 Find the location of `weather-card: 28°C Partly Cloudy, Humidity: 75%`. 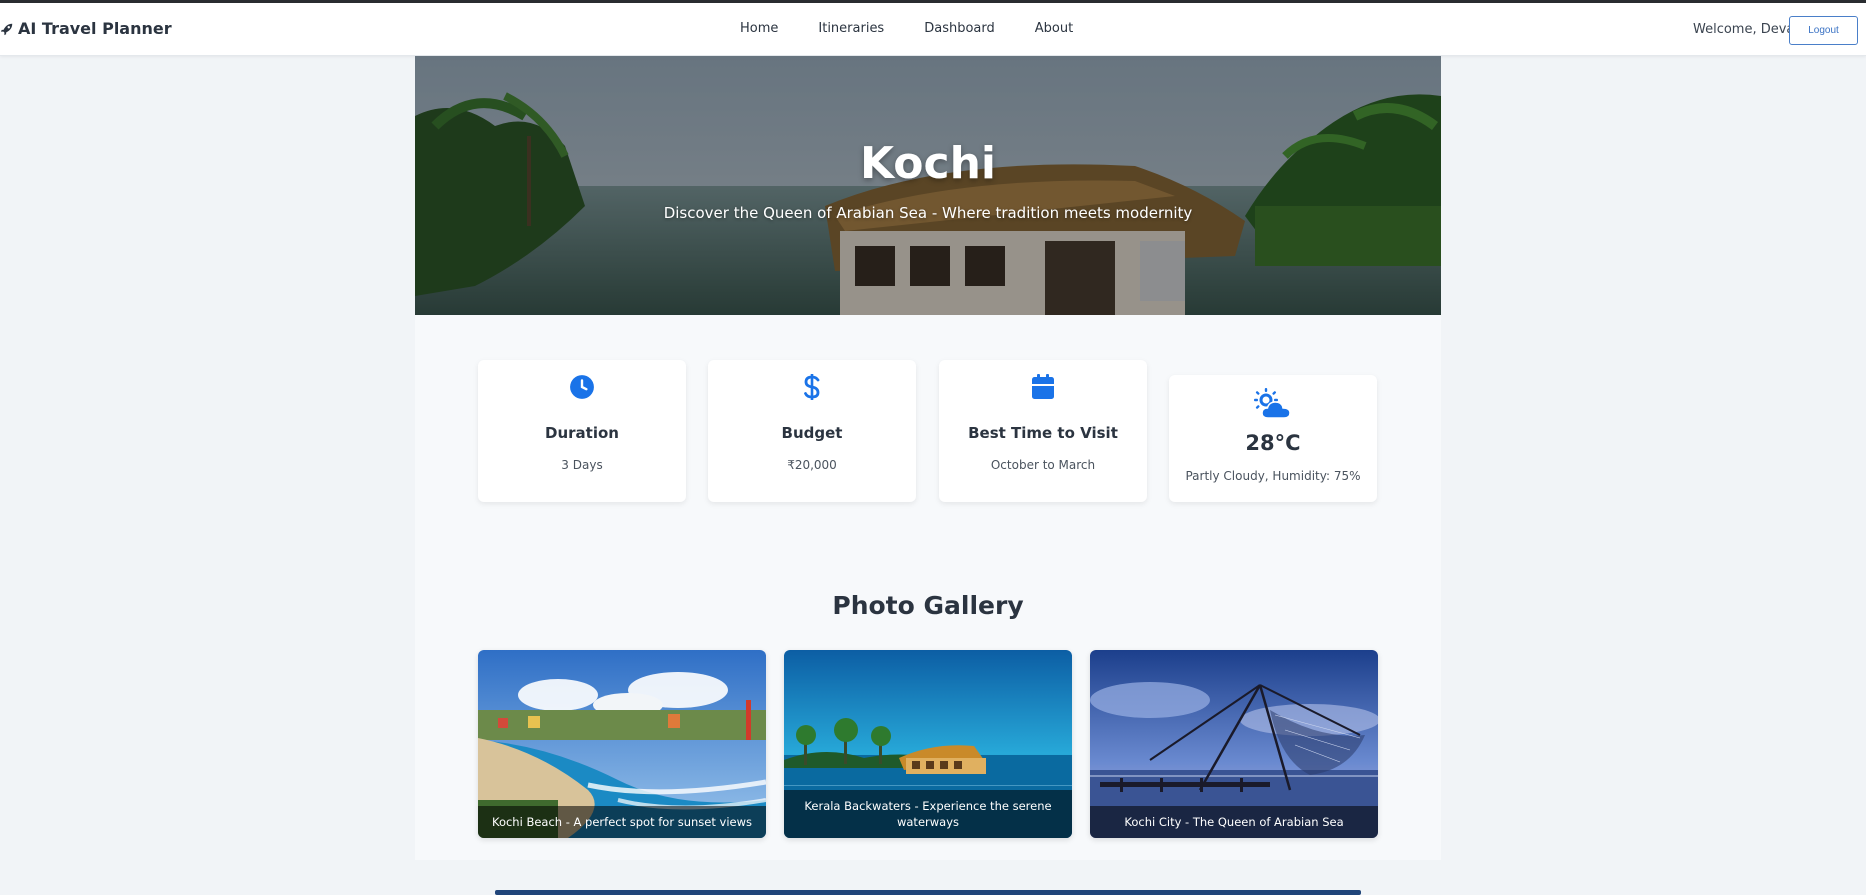

weather-card: 28°C Partly Cloudy, Humidity: 75% is located at coordinates (1273, 438).